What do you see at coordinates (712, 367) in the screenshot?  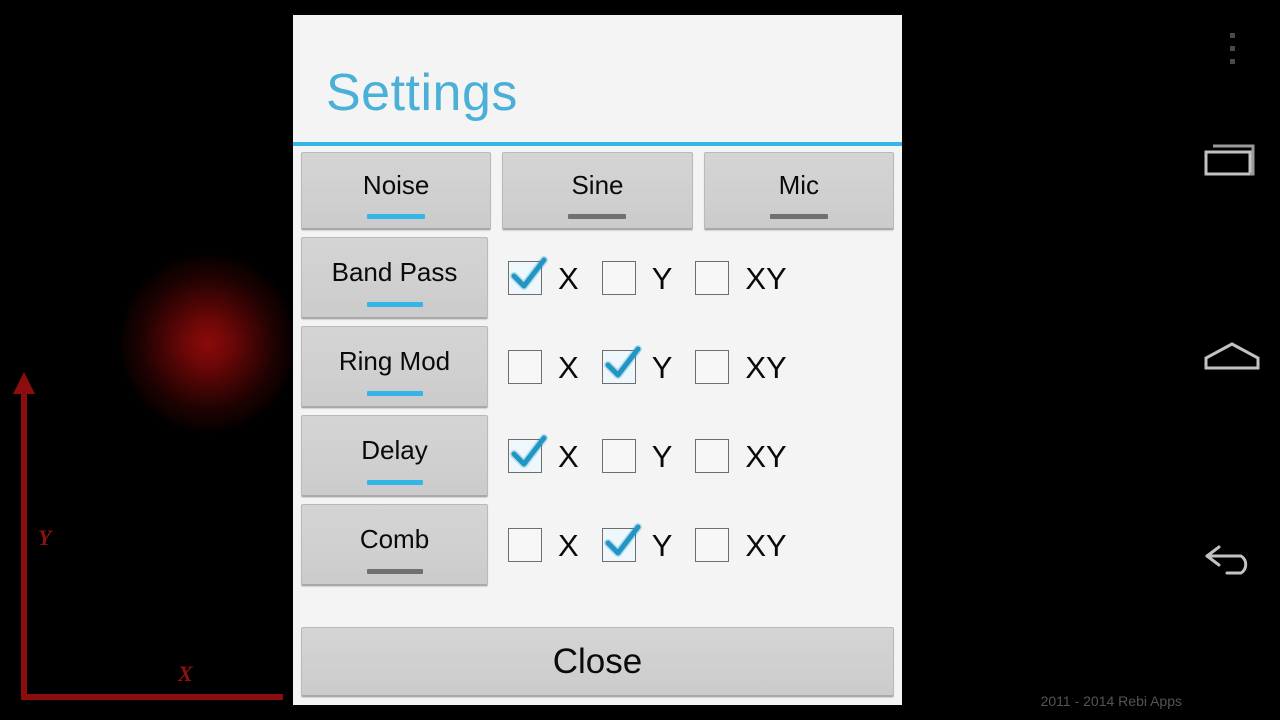 I see `checkbox-ring-mod-xy` at bounding box center [712, 367].